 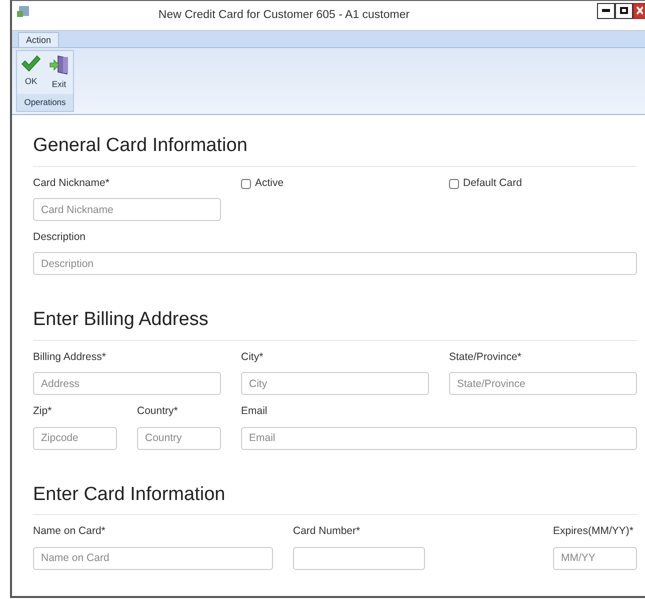 I want to click on input-field: Country, so click(x=179, y=438).